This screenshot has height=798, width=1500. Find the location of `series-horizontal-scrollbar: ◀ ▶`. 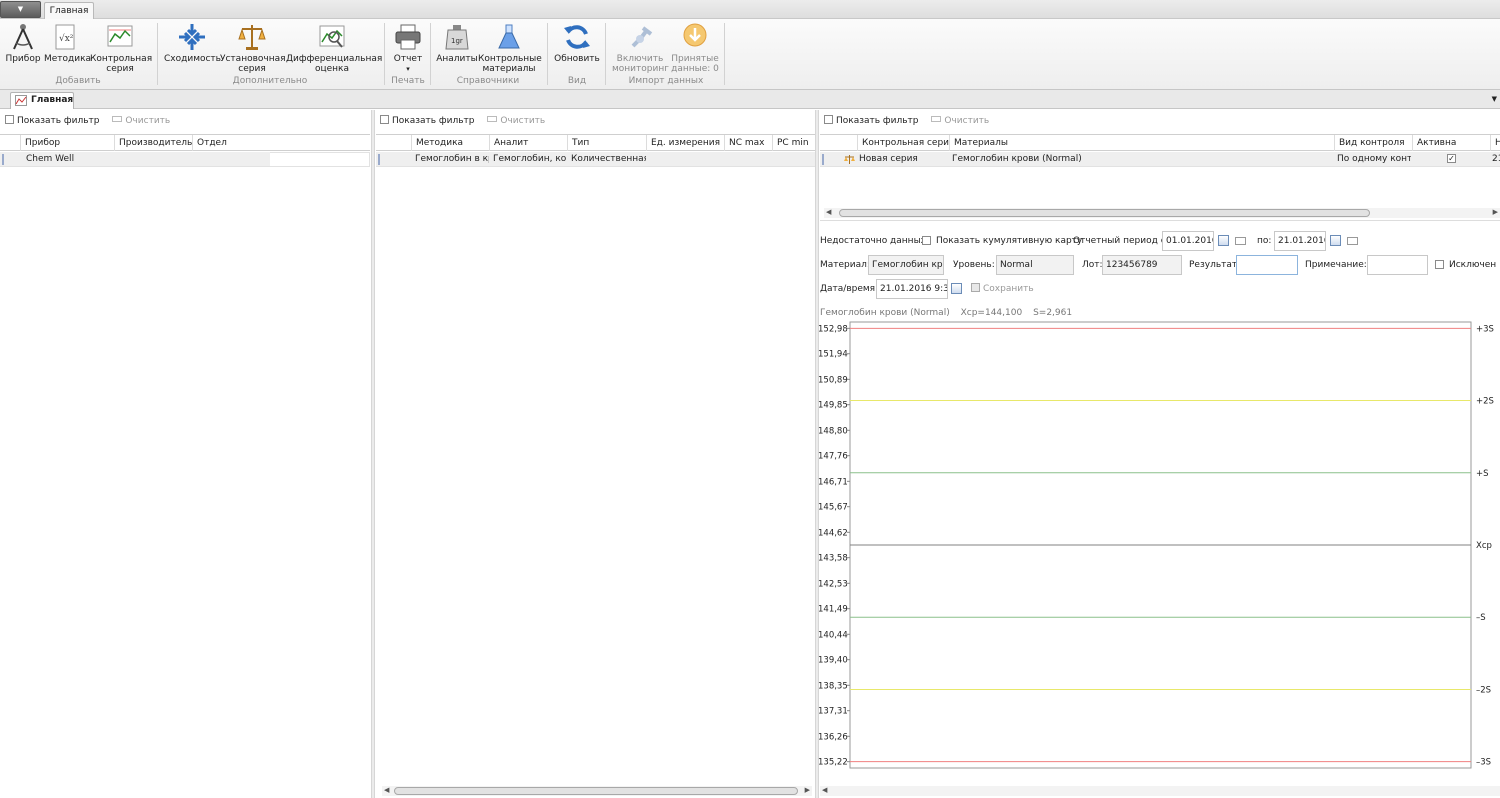

series-horizontal-scrollbar: ◀ ▶ is located at coordinates (1162, 213).